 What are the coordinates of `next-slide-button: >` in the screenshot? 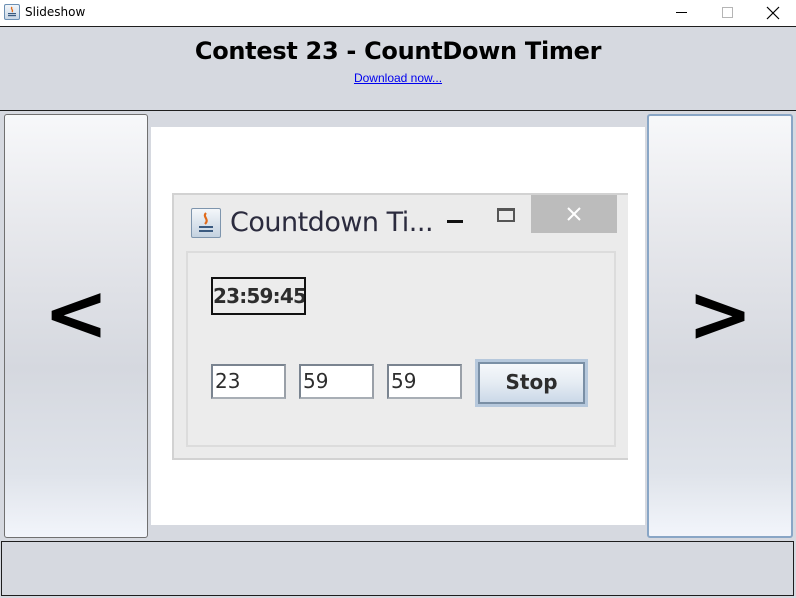 It's located at (720, 326).